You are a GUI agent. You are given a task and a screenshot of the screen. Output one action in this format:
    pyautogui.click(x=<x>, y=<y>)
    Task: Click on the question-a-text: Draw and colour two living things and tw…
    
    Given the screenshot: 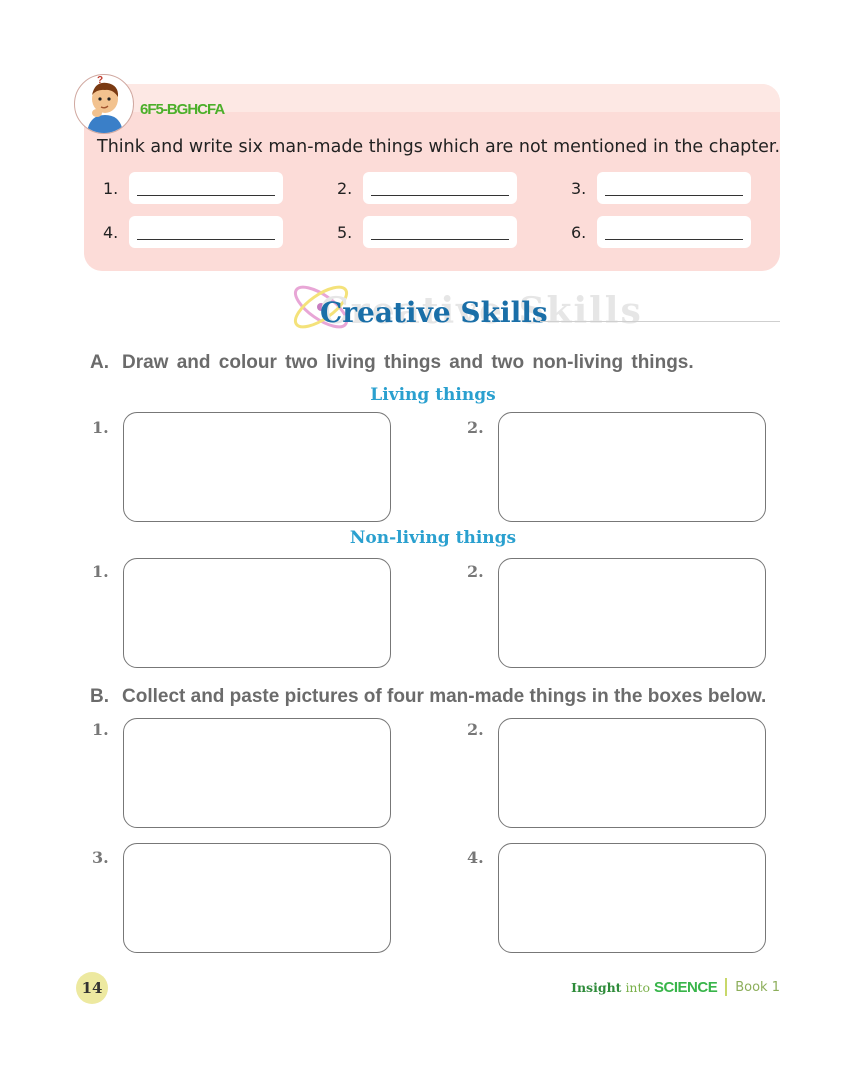 What is the action you would take?
    pyautogui.click(x=408, y=362)
    